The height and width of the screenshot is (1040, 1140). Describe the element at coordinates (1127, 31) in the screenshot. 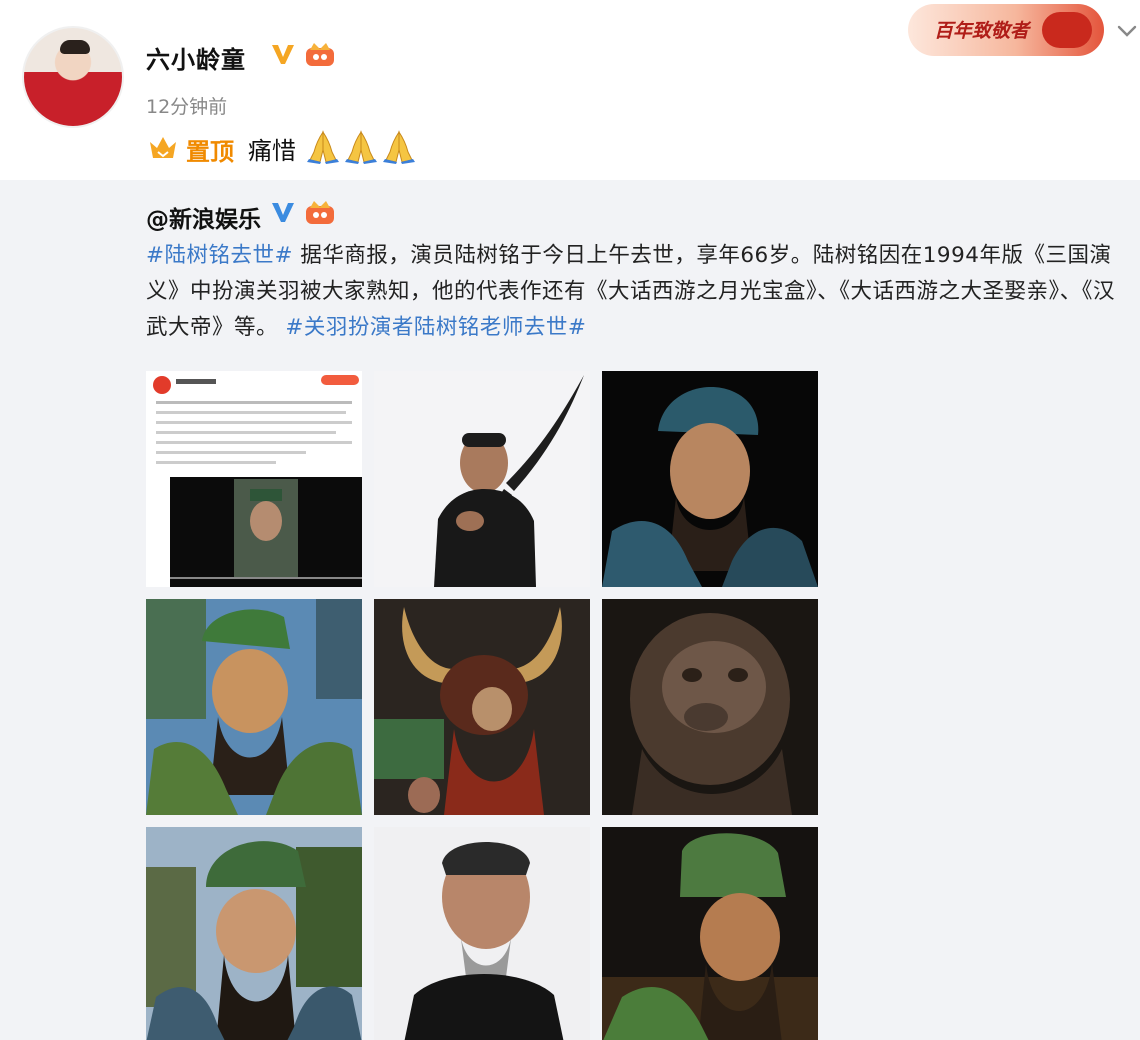

I see `chevron-down-icon` at that location.